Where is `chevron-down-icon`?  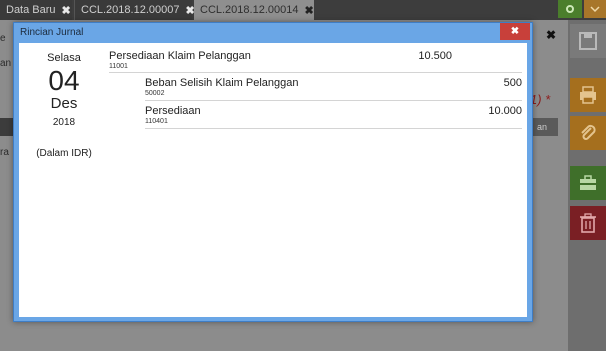
chevron-down-icon is located at coordinates (595, 9).